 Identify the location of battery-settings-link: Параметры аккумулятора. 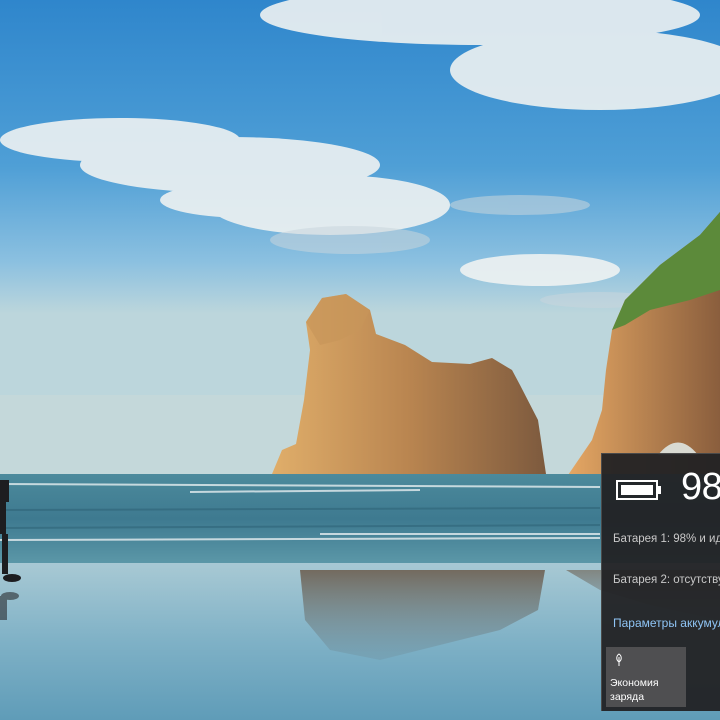
(666, 623).